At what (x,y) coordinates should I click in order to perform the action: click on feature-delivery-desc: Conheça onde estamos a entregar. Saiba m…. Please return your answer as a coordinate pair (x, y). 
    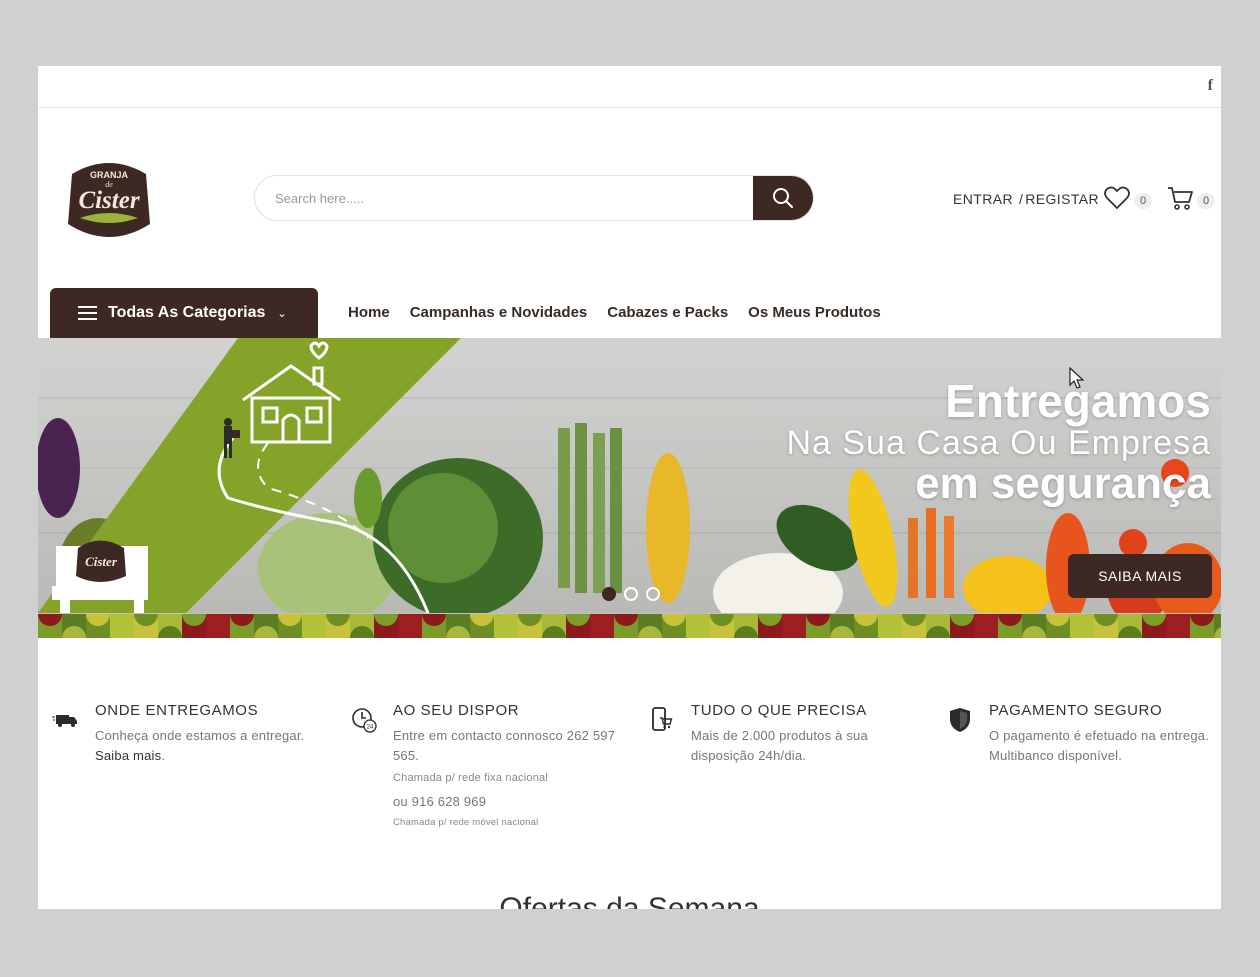
    Looking at the image, I should click on (200, 745).